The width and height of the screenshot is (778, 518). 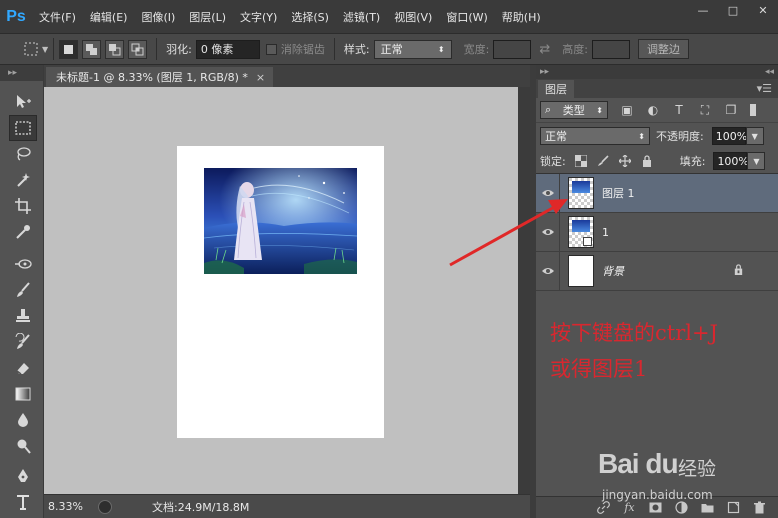 I want to click on intersect-selection-button, so click(x=138, y=49).